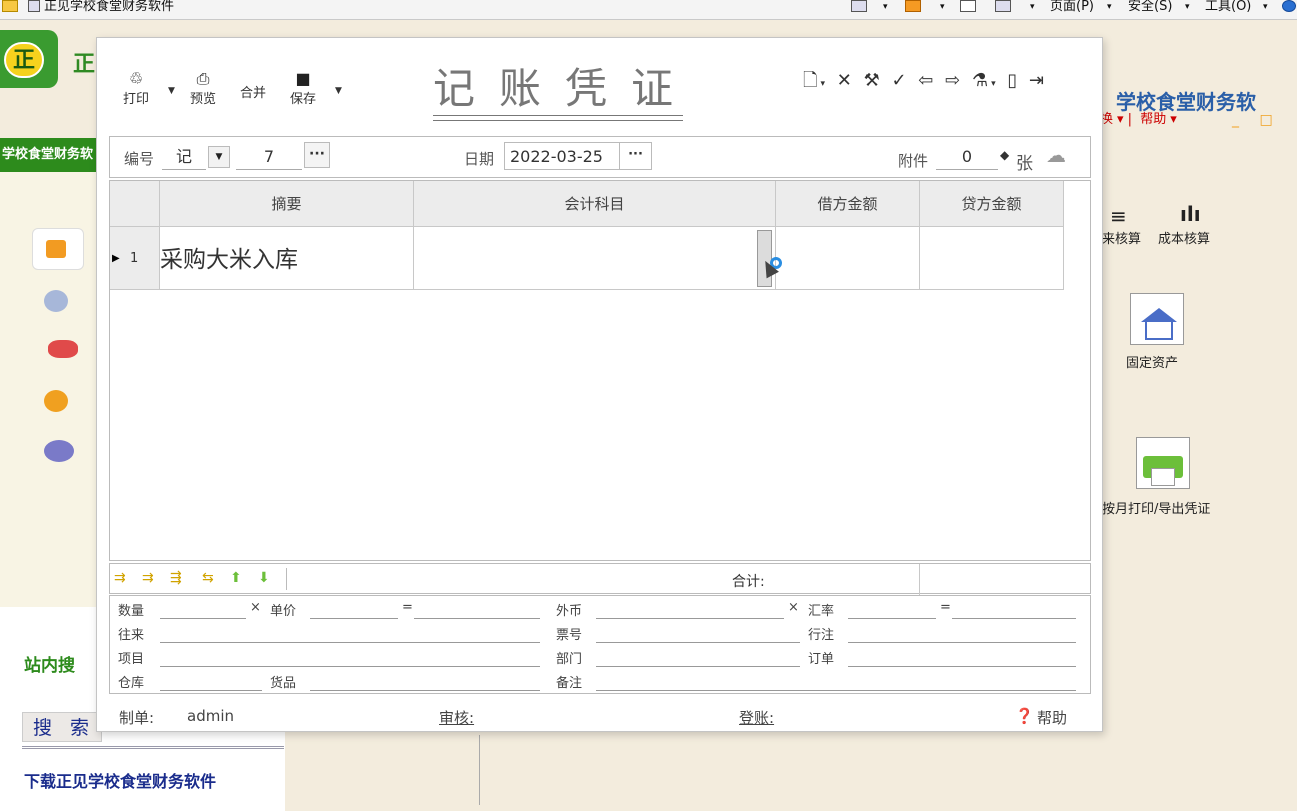  I want to click on voucher-type-select: 记, so click(184, 158).